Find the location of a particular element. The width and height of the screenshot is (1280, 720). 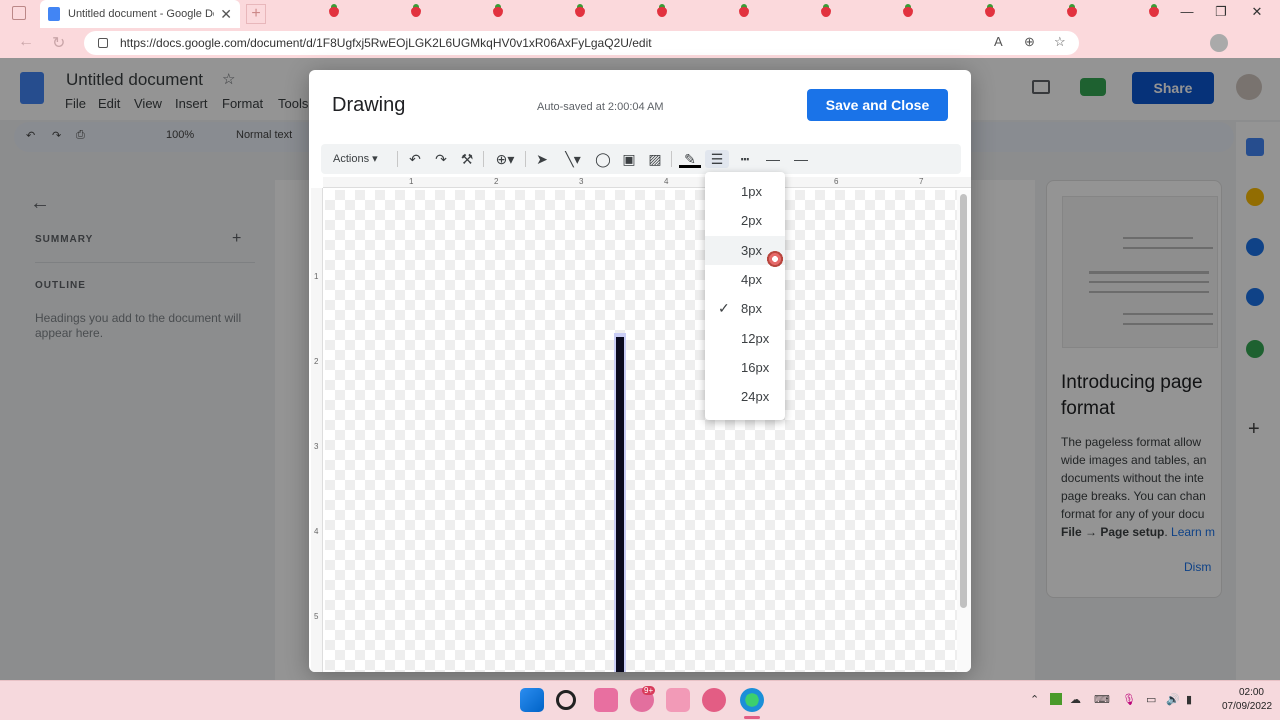

keyboard-icon: ⌨ is located at coordinates (1102, 699).